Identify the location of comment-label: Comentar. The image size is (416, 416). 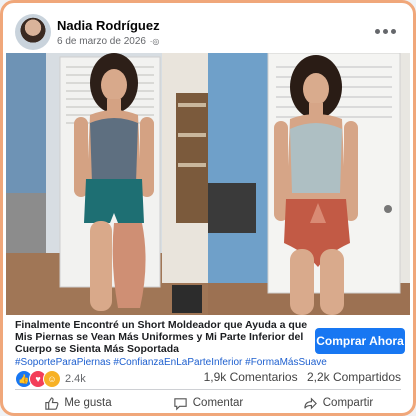
(218, 403).